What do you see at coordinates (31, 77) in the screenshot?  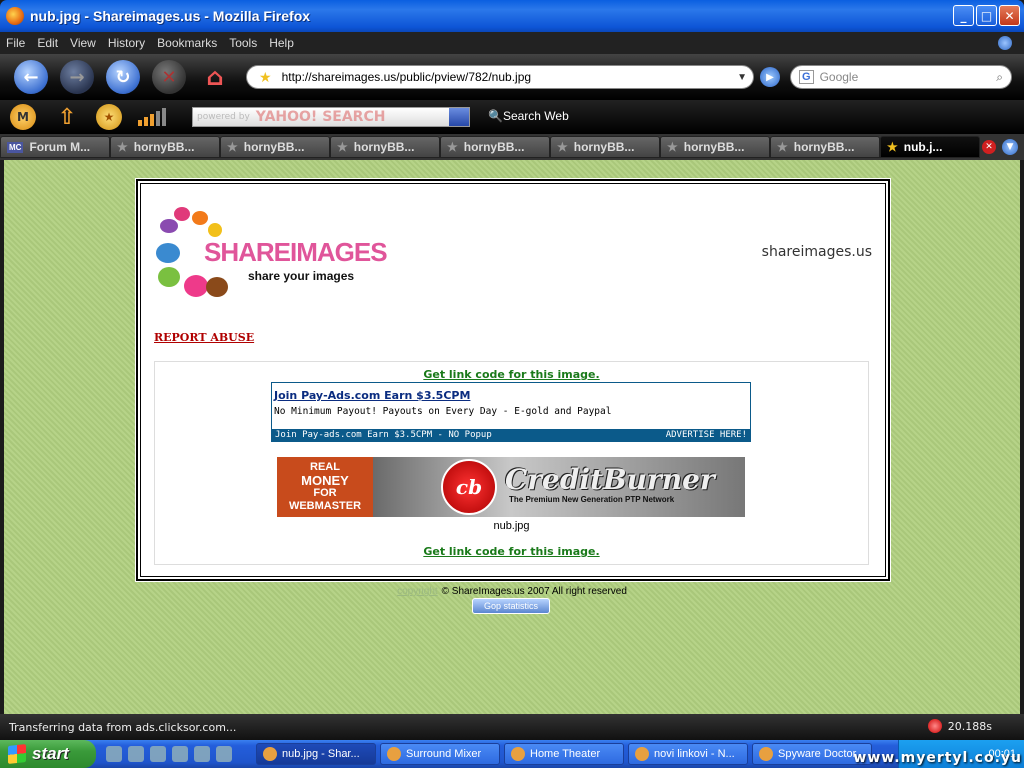 I see `back-button: ←` at bounding box center [31, 77].